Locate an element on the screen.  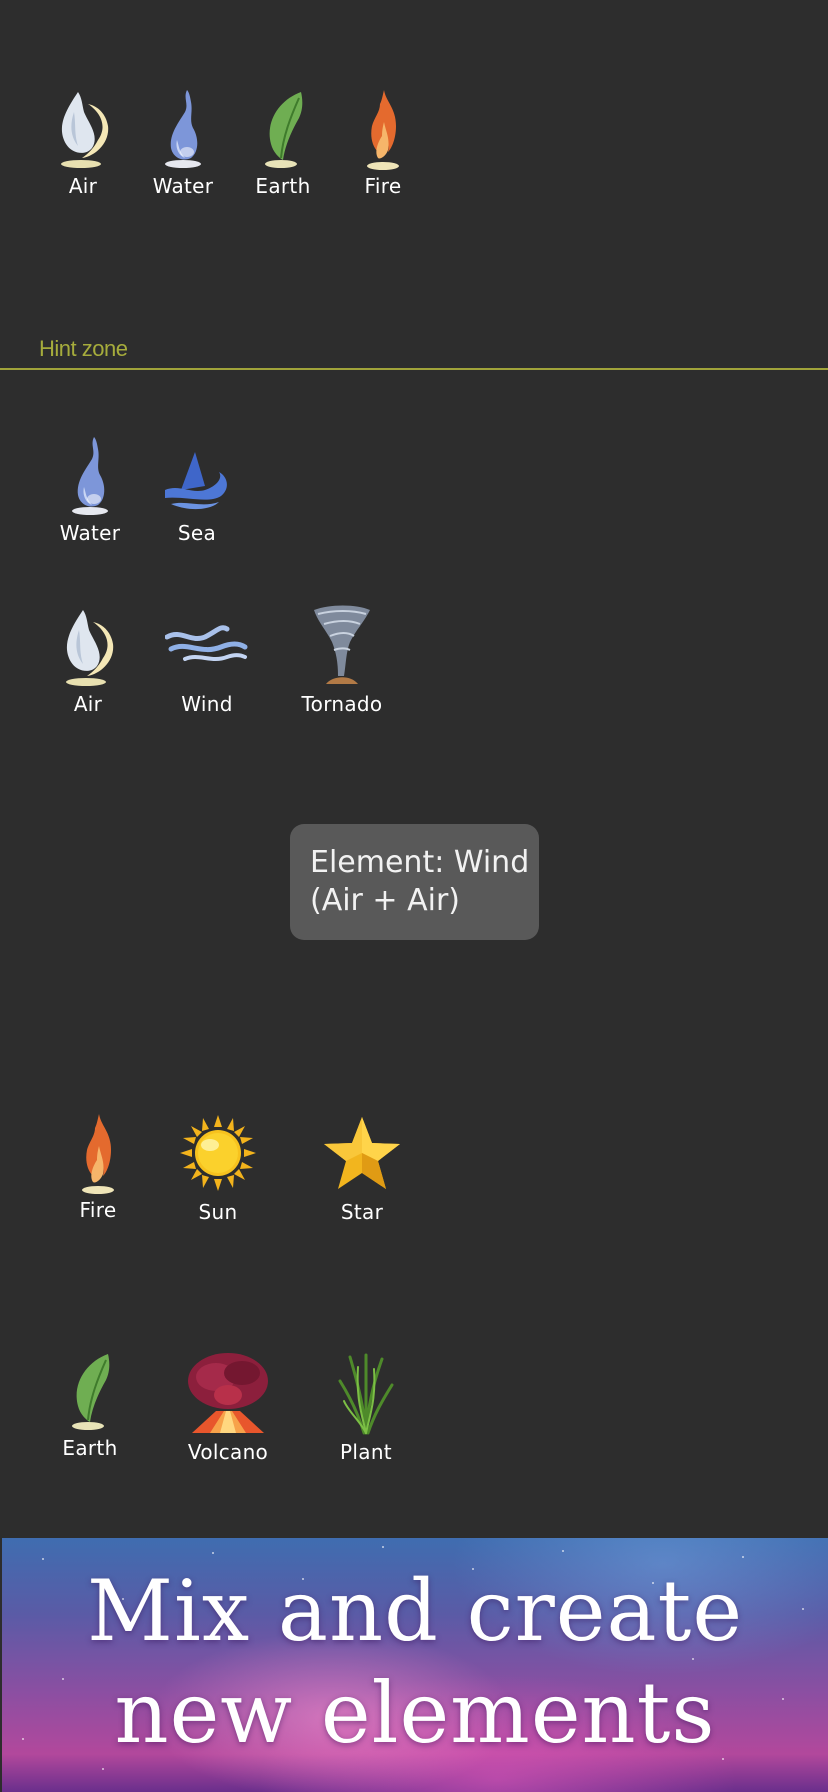
element-plant: Plant is located at coordinates (366, 1406).